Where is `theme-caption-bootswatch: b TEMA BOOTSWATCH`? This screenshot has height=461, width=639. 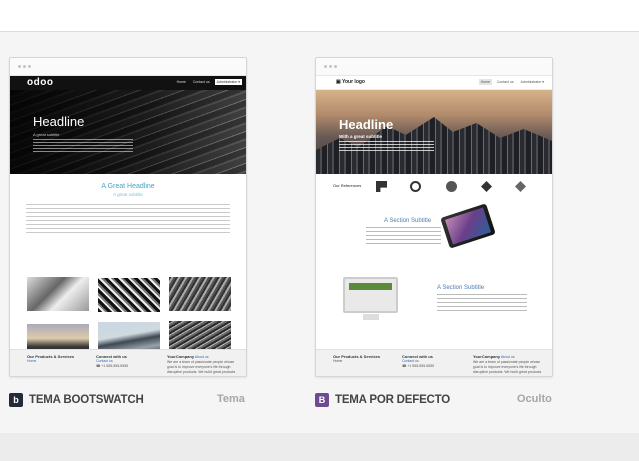
theme-caption-bootswatch: b TEMA BOOTSWATCH is located at coordinates (76, 400).